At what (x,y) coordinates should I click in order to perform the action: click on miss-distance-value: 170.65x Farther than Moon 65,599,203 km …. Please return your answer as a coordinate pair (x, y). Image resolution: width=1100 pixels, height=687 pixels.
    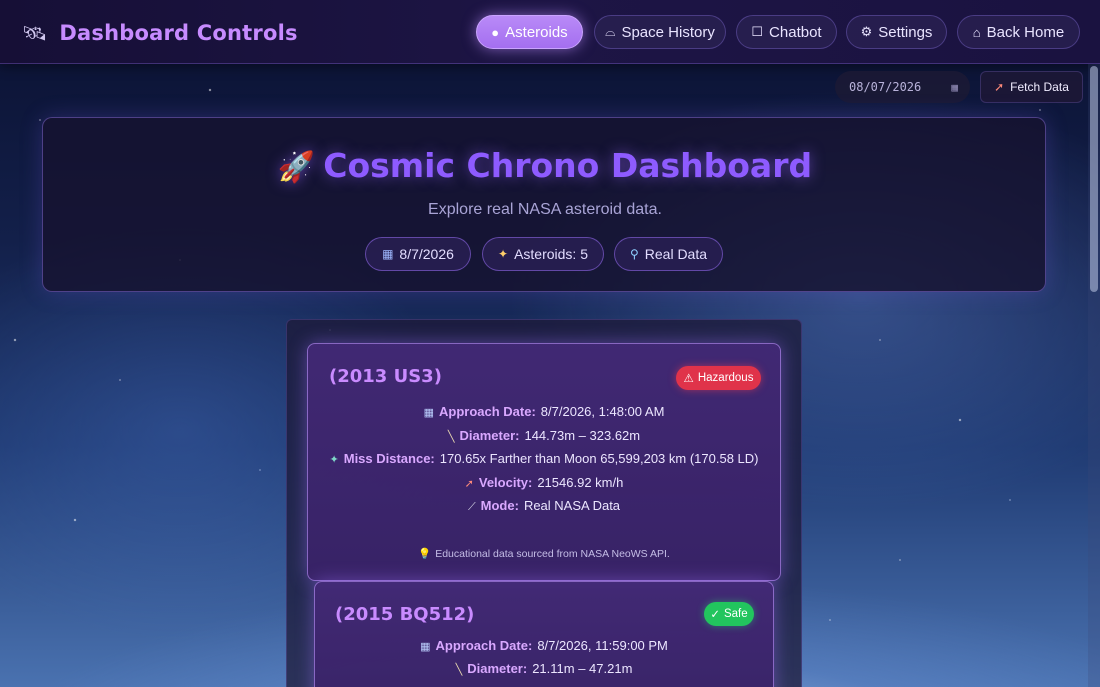
    Looking at the image, I should click on (599, 458).